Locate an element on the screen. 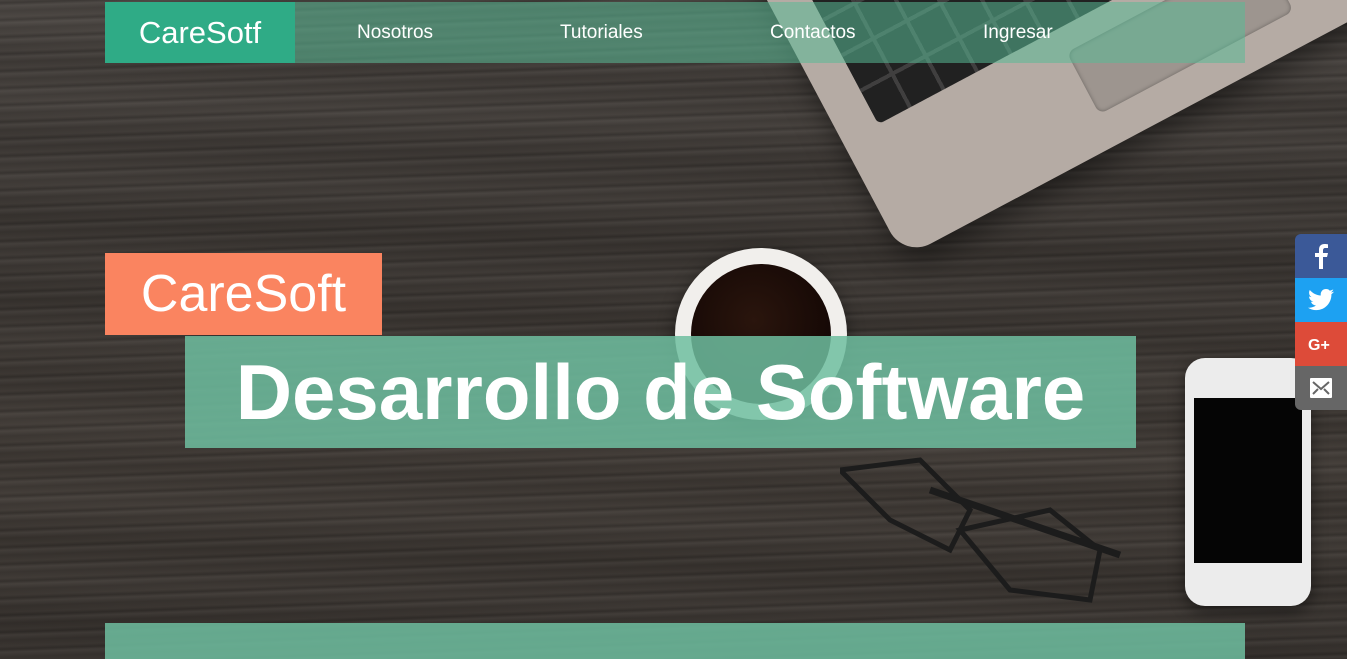  google-plus-icon: G+ is located at coordinates (1319, 345).